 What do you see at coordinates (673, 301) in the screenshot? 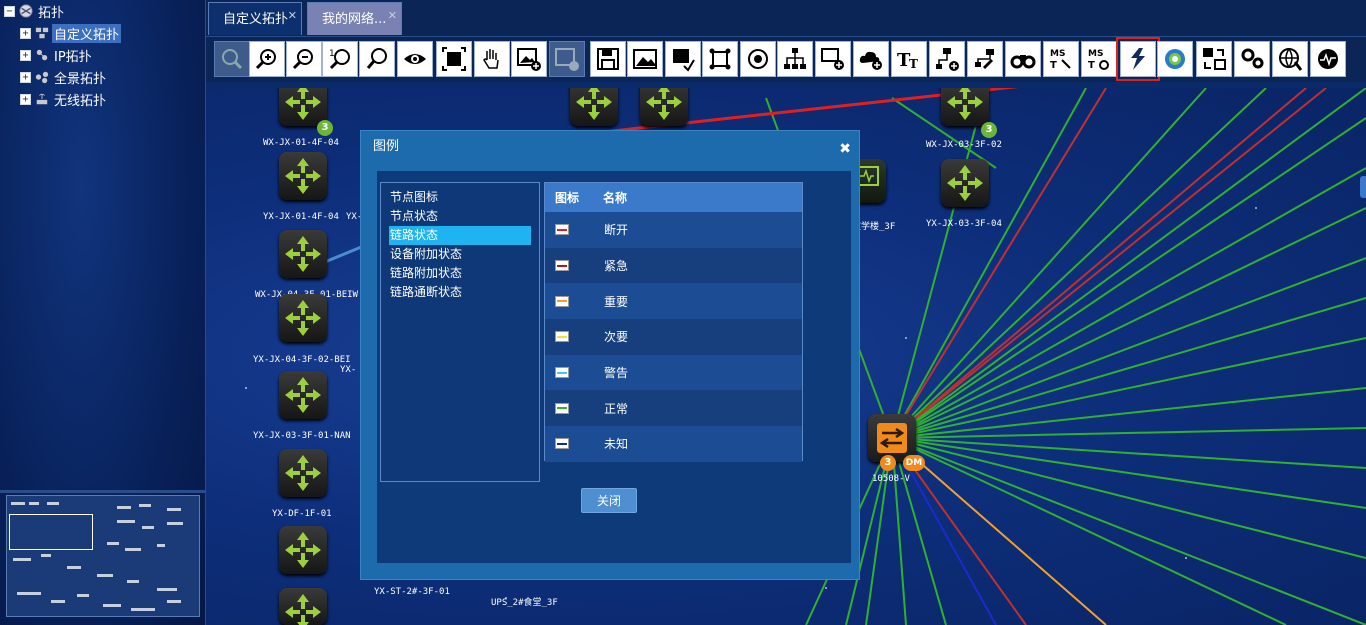
I see `legend-row: 重要` at bounding box center [673, 301].